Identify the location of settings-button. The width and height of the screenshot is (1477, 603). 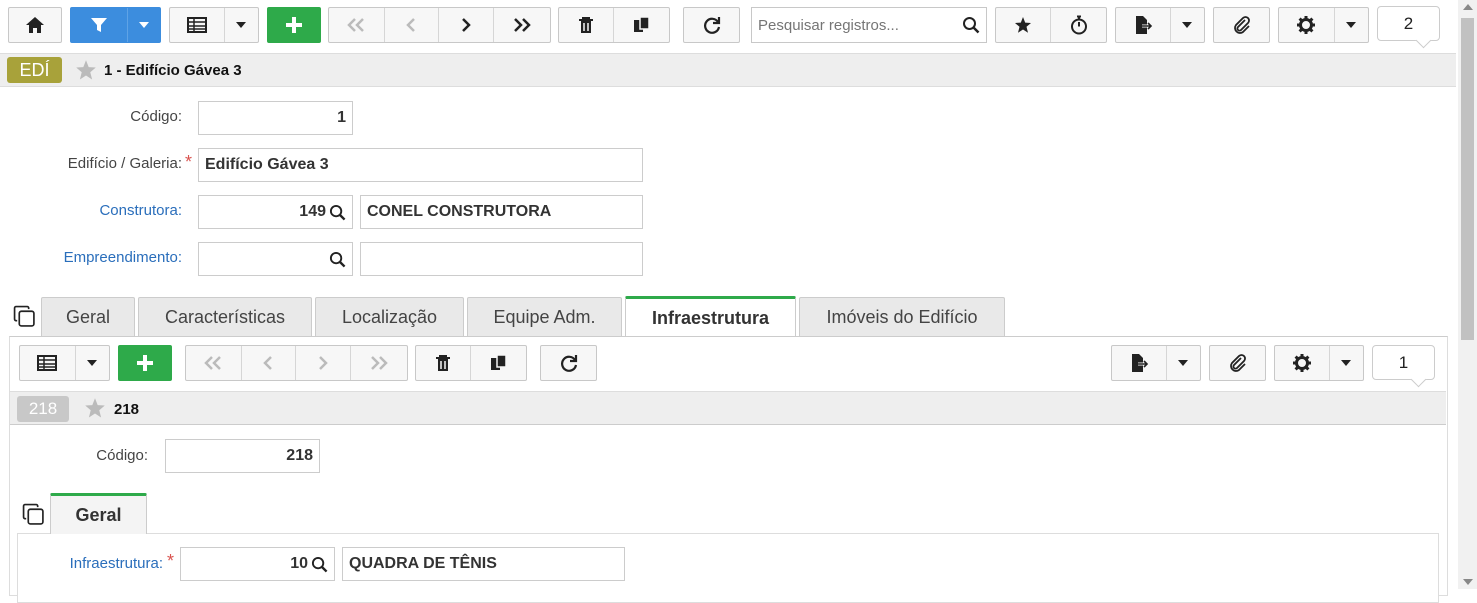
(1307, 25).